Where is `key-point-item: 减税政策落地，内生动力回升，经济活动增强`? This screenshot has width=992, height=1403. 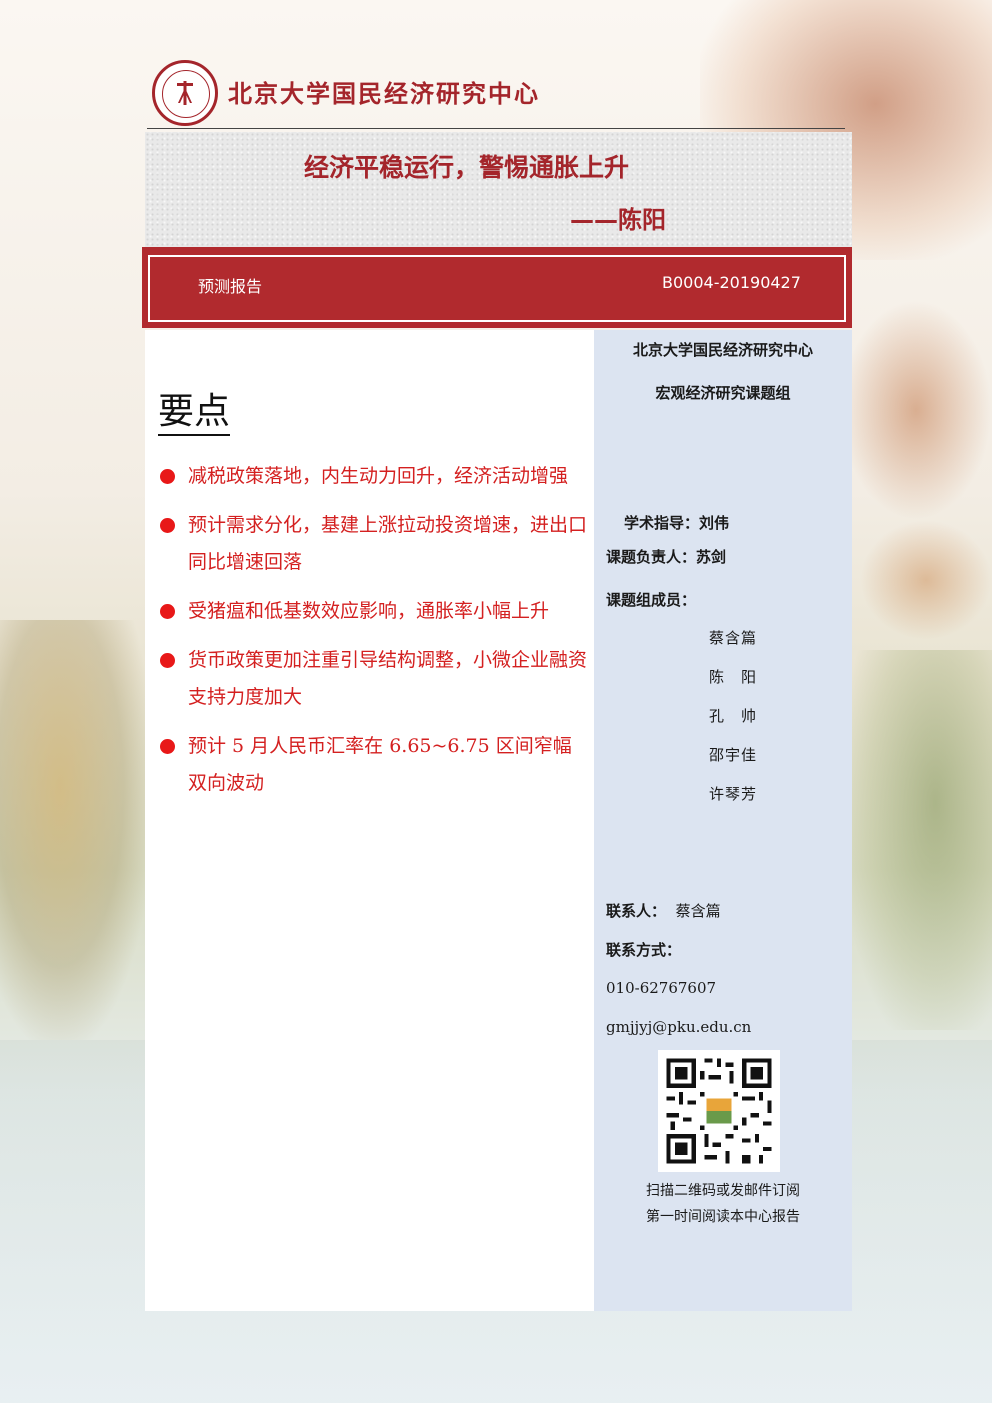 key-point-item: 减税政策落地，内生动力回升，经济活动增强 is located at coordinates (373, 476).